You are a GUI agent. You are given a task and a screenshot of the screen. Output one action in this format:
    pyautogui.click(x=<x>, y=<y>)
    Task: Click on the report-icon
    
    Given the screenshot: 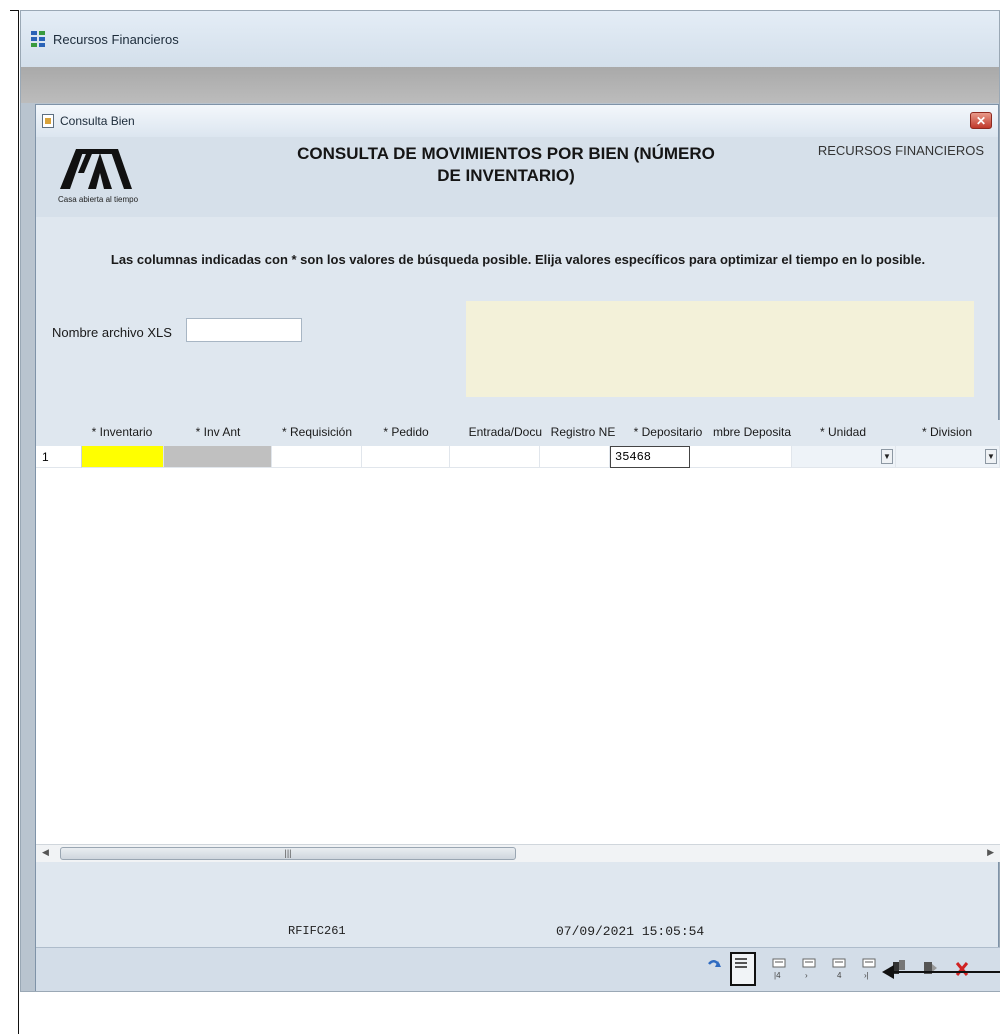 What is the action you would take?
    pyautogui.click(x=743, y=969)
    